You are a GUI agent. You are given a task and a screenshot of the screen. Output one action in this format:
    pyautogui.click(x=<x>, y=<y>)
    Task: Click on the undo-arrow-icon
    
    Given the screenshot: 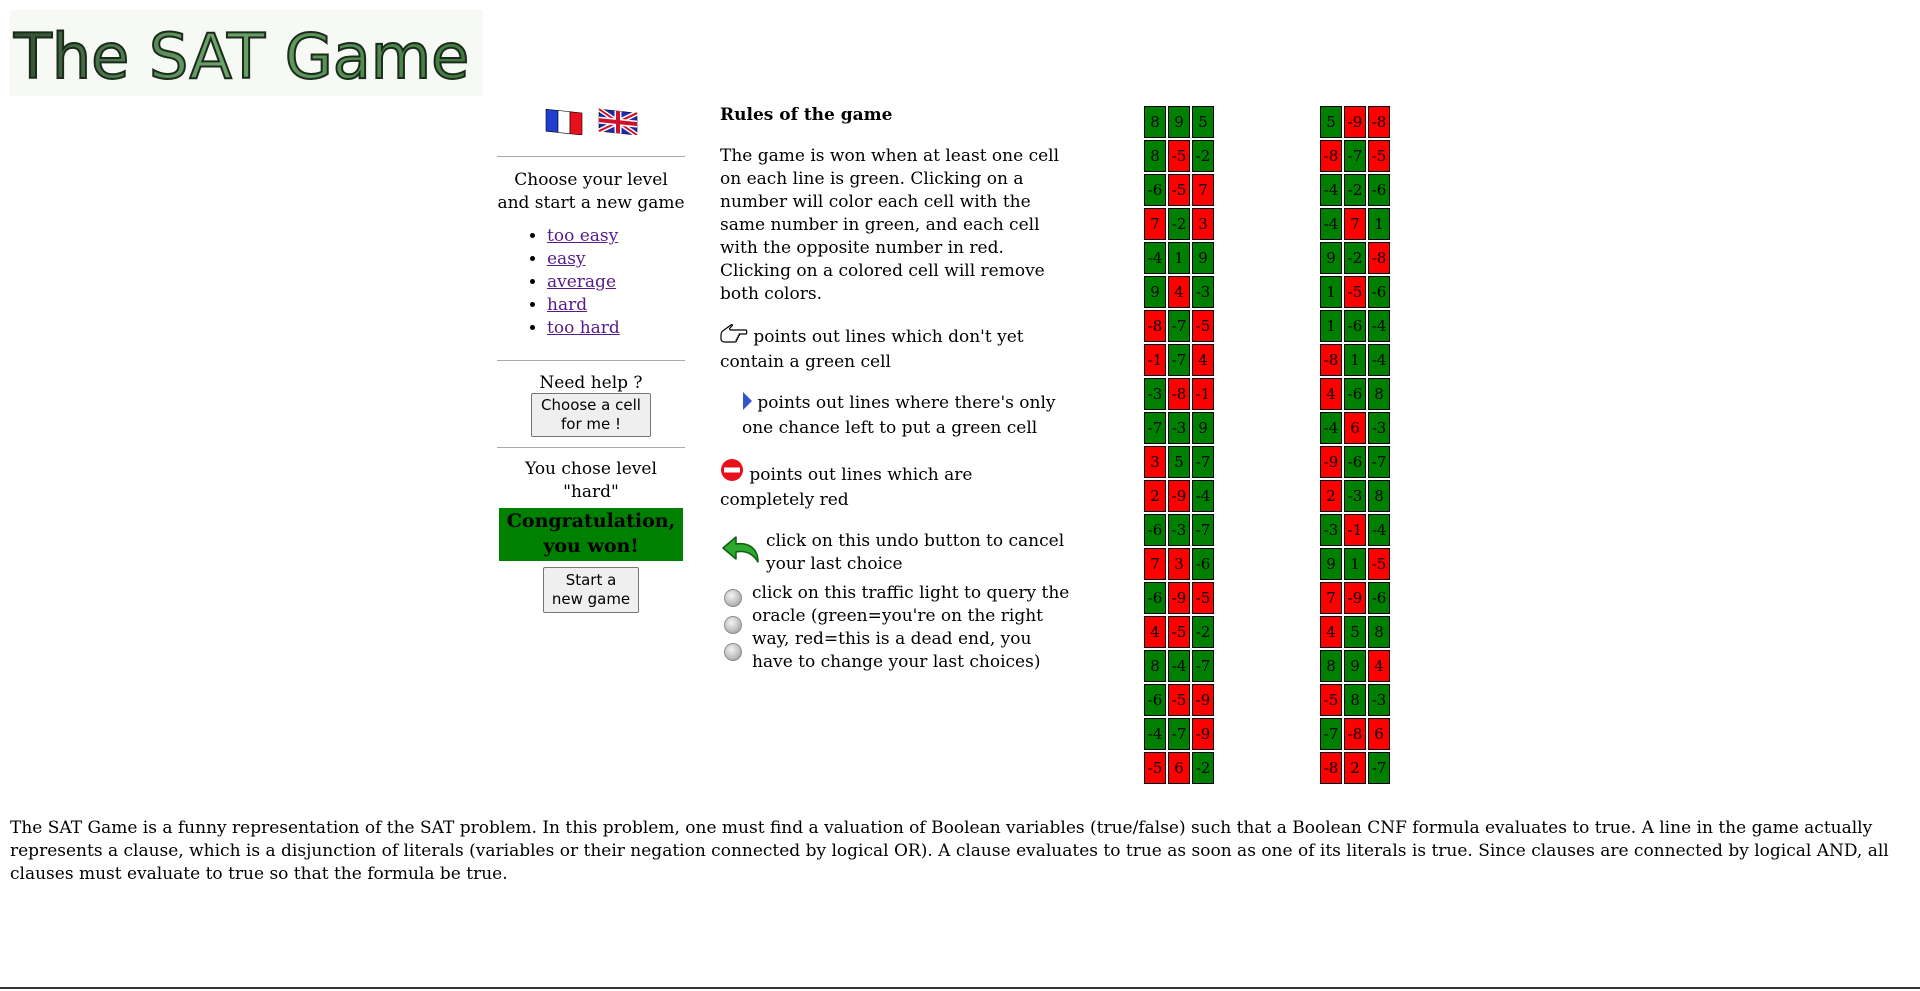 What is the action you would take?
    pyautogui.click(x=743, y=554)
    